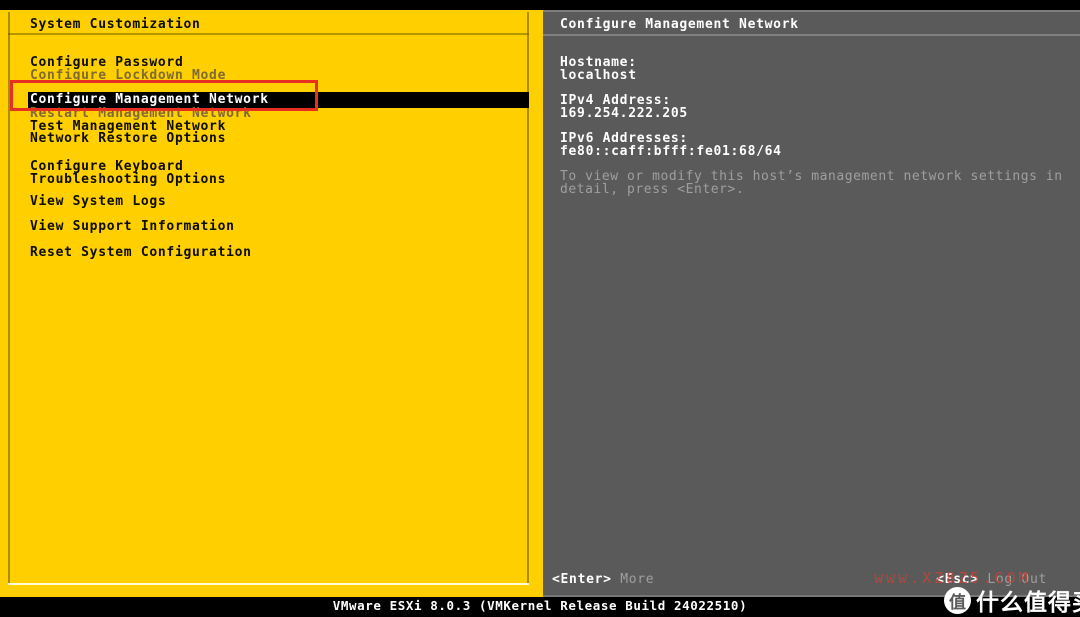 Image resolution: width=1080 pixels, height=617 pixels. I want to click on enter-key-hint: <Enter>, so click(582, 579).